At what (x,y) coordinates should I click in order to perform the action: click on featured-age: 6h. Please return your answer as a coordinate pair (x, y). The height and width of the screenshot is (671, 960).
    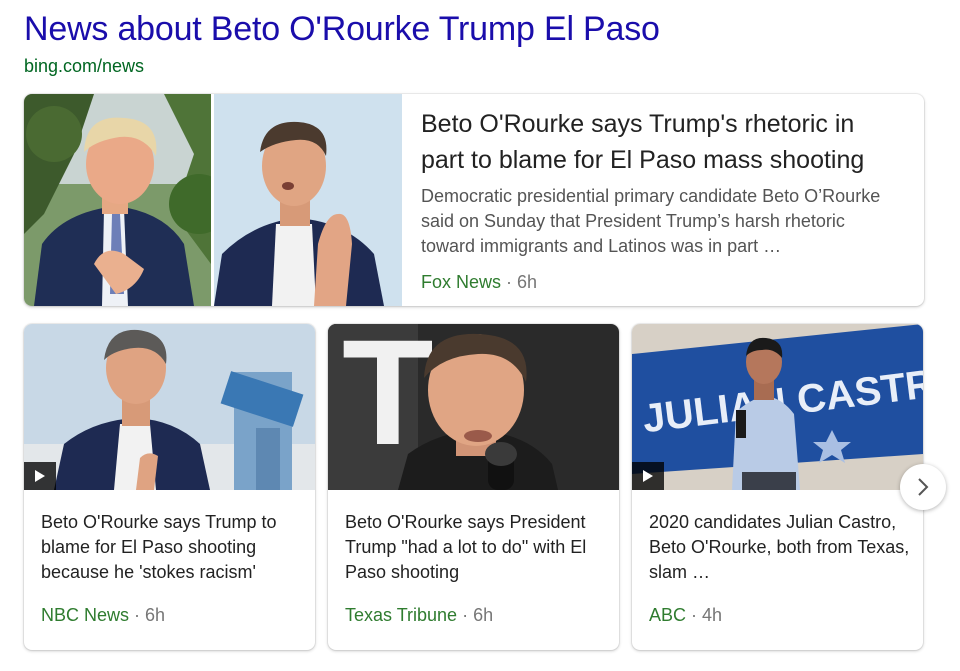
    Looking at the image, I should click on (527, 282).